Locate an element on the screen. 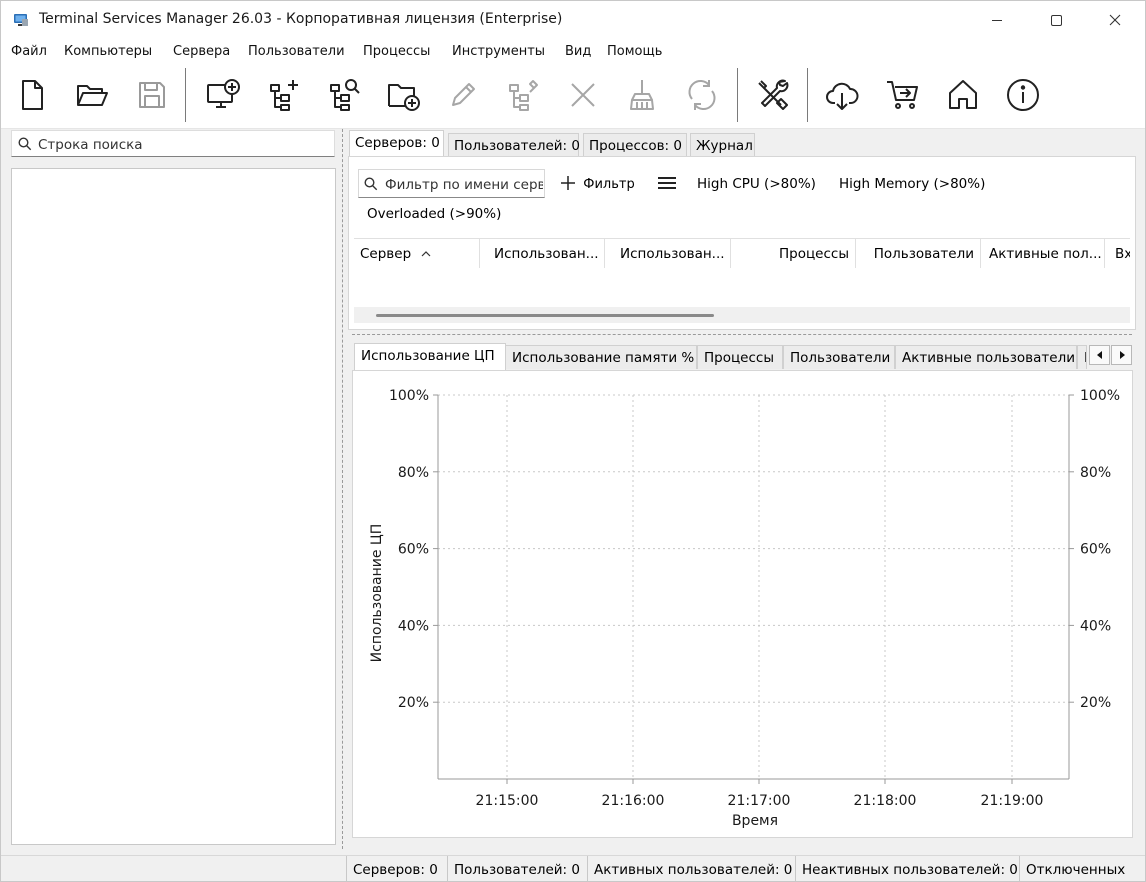  home-button is located at coordinates (963, 95).